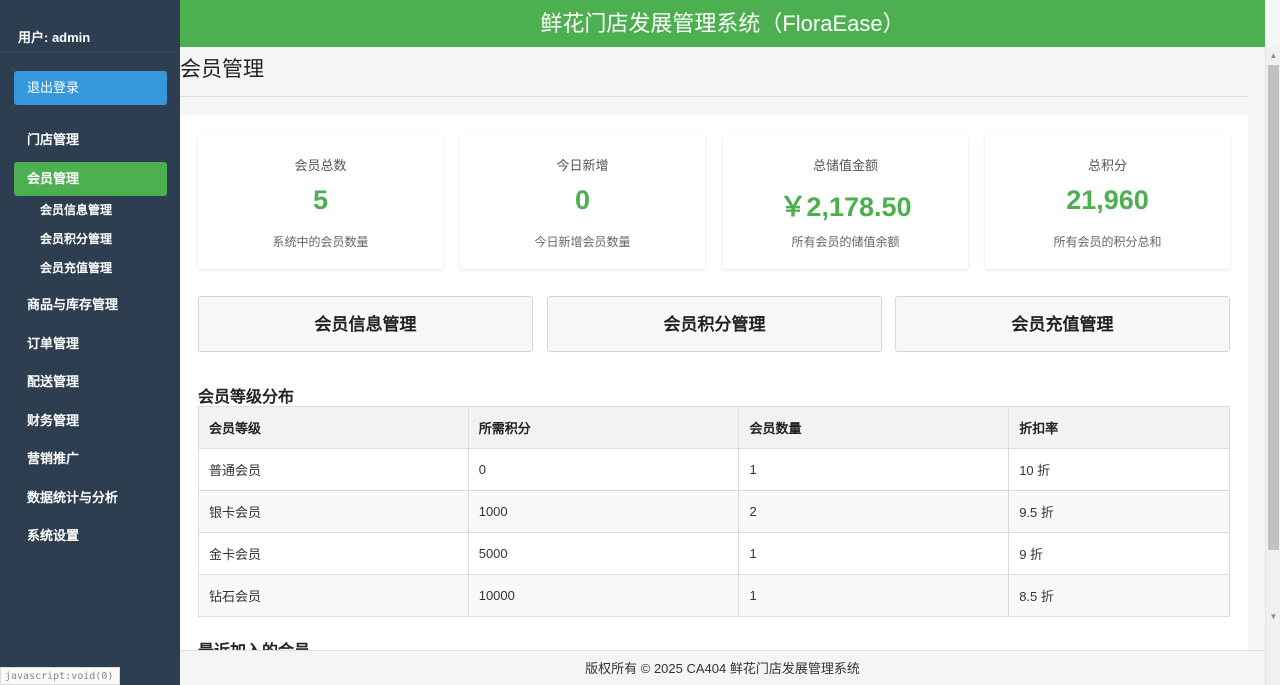 This screenshot has height=685, width=1280. What do you see at coordinates (603, 427) in the screenshot?
I see `column-header: 所需积分` at bounding box center [603, 427].